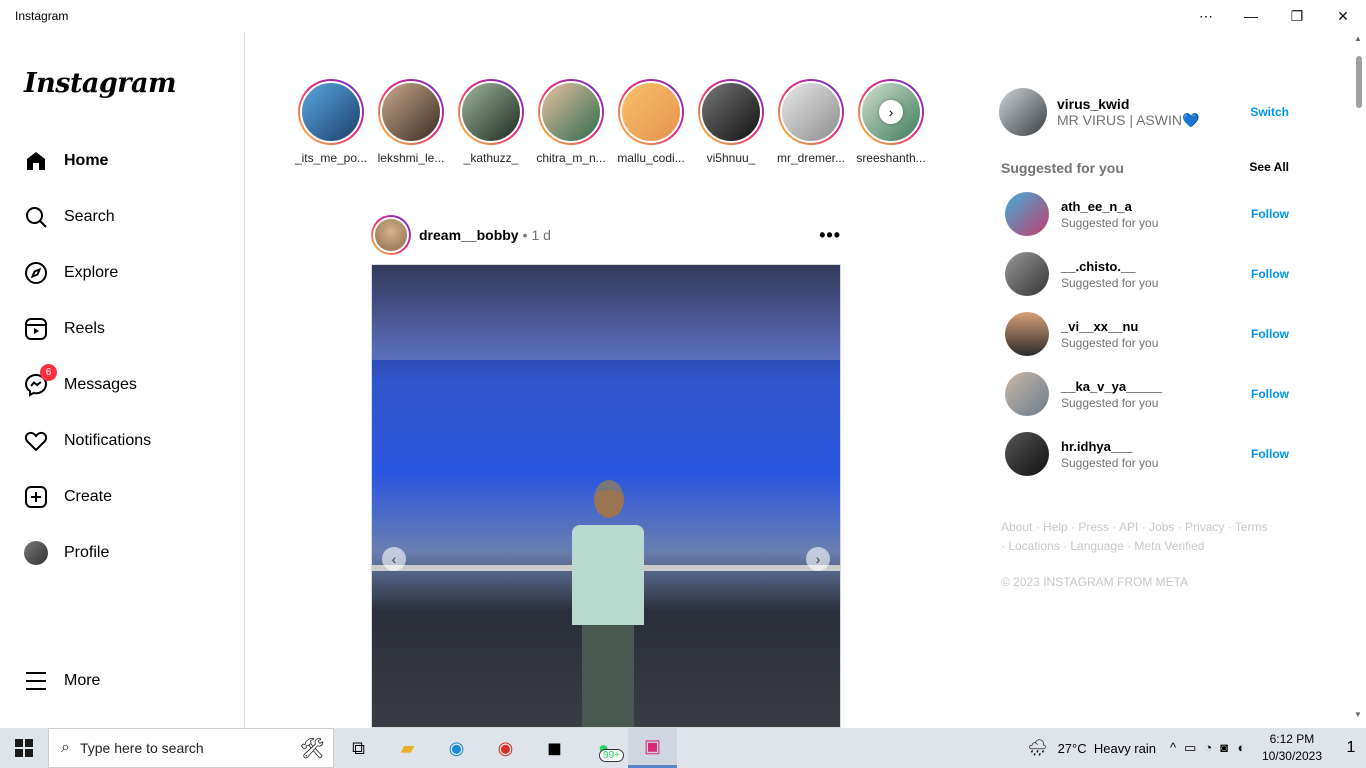 Image resolution: width=1366 pixels, height=768 pixels. Describe the element at coordinates (1109, 266) in the screenshot. I see `suggestion-username: __.chisto.__` at that location.